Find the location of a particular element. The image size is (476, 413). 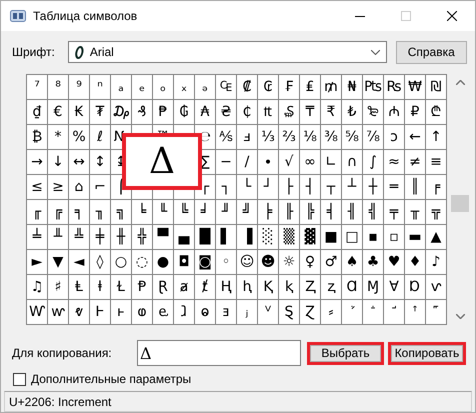

character-cell: ○ is located at coordinates (121, 262).